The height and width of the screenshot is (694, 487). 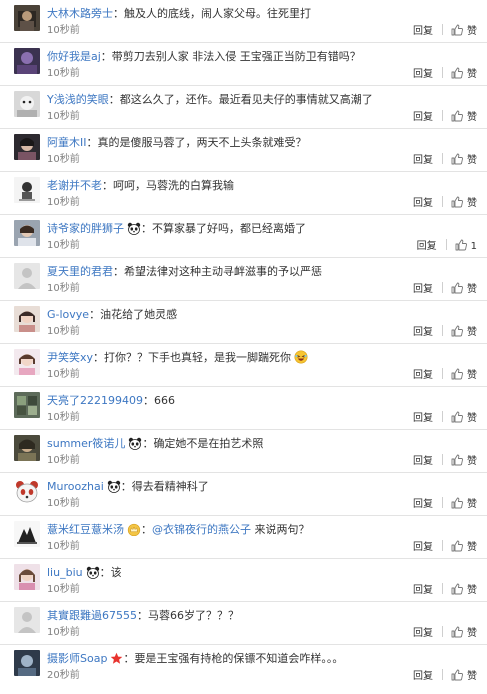 I want to click on comment-username: 诗爷家的胖狮子, so click(x=85, y=228).